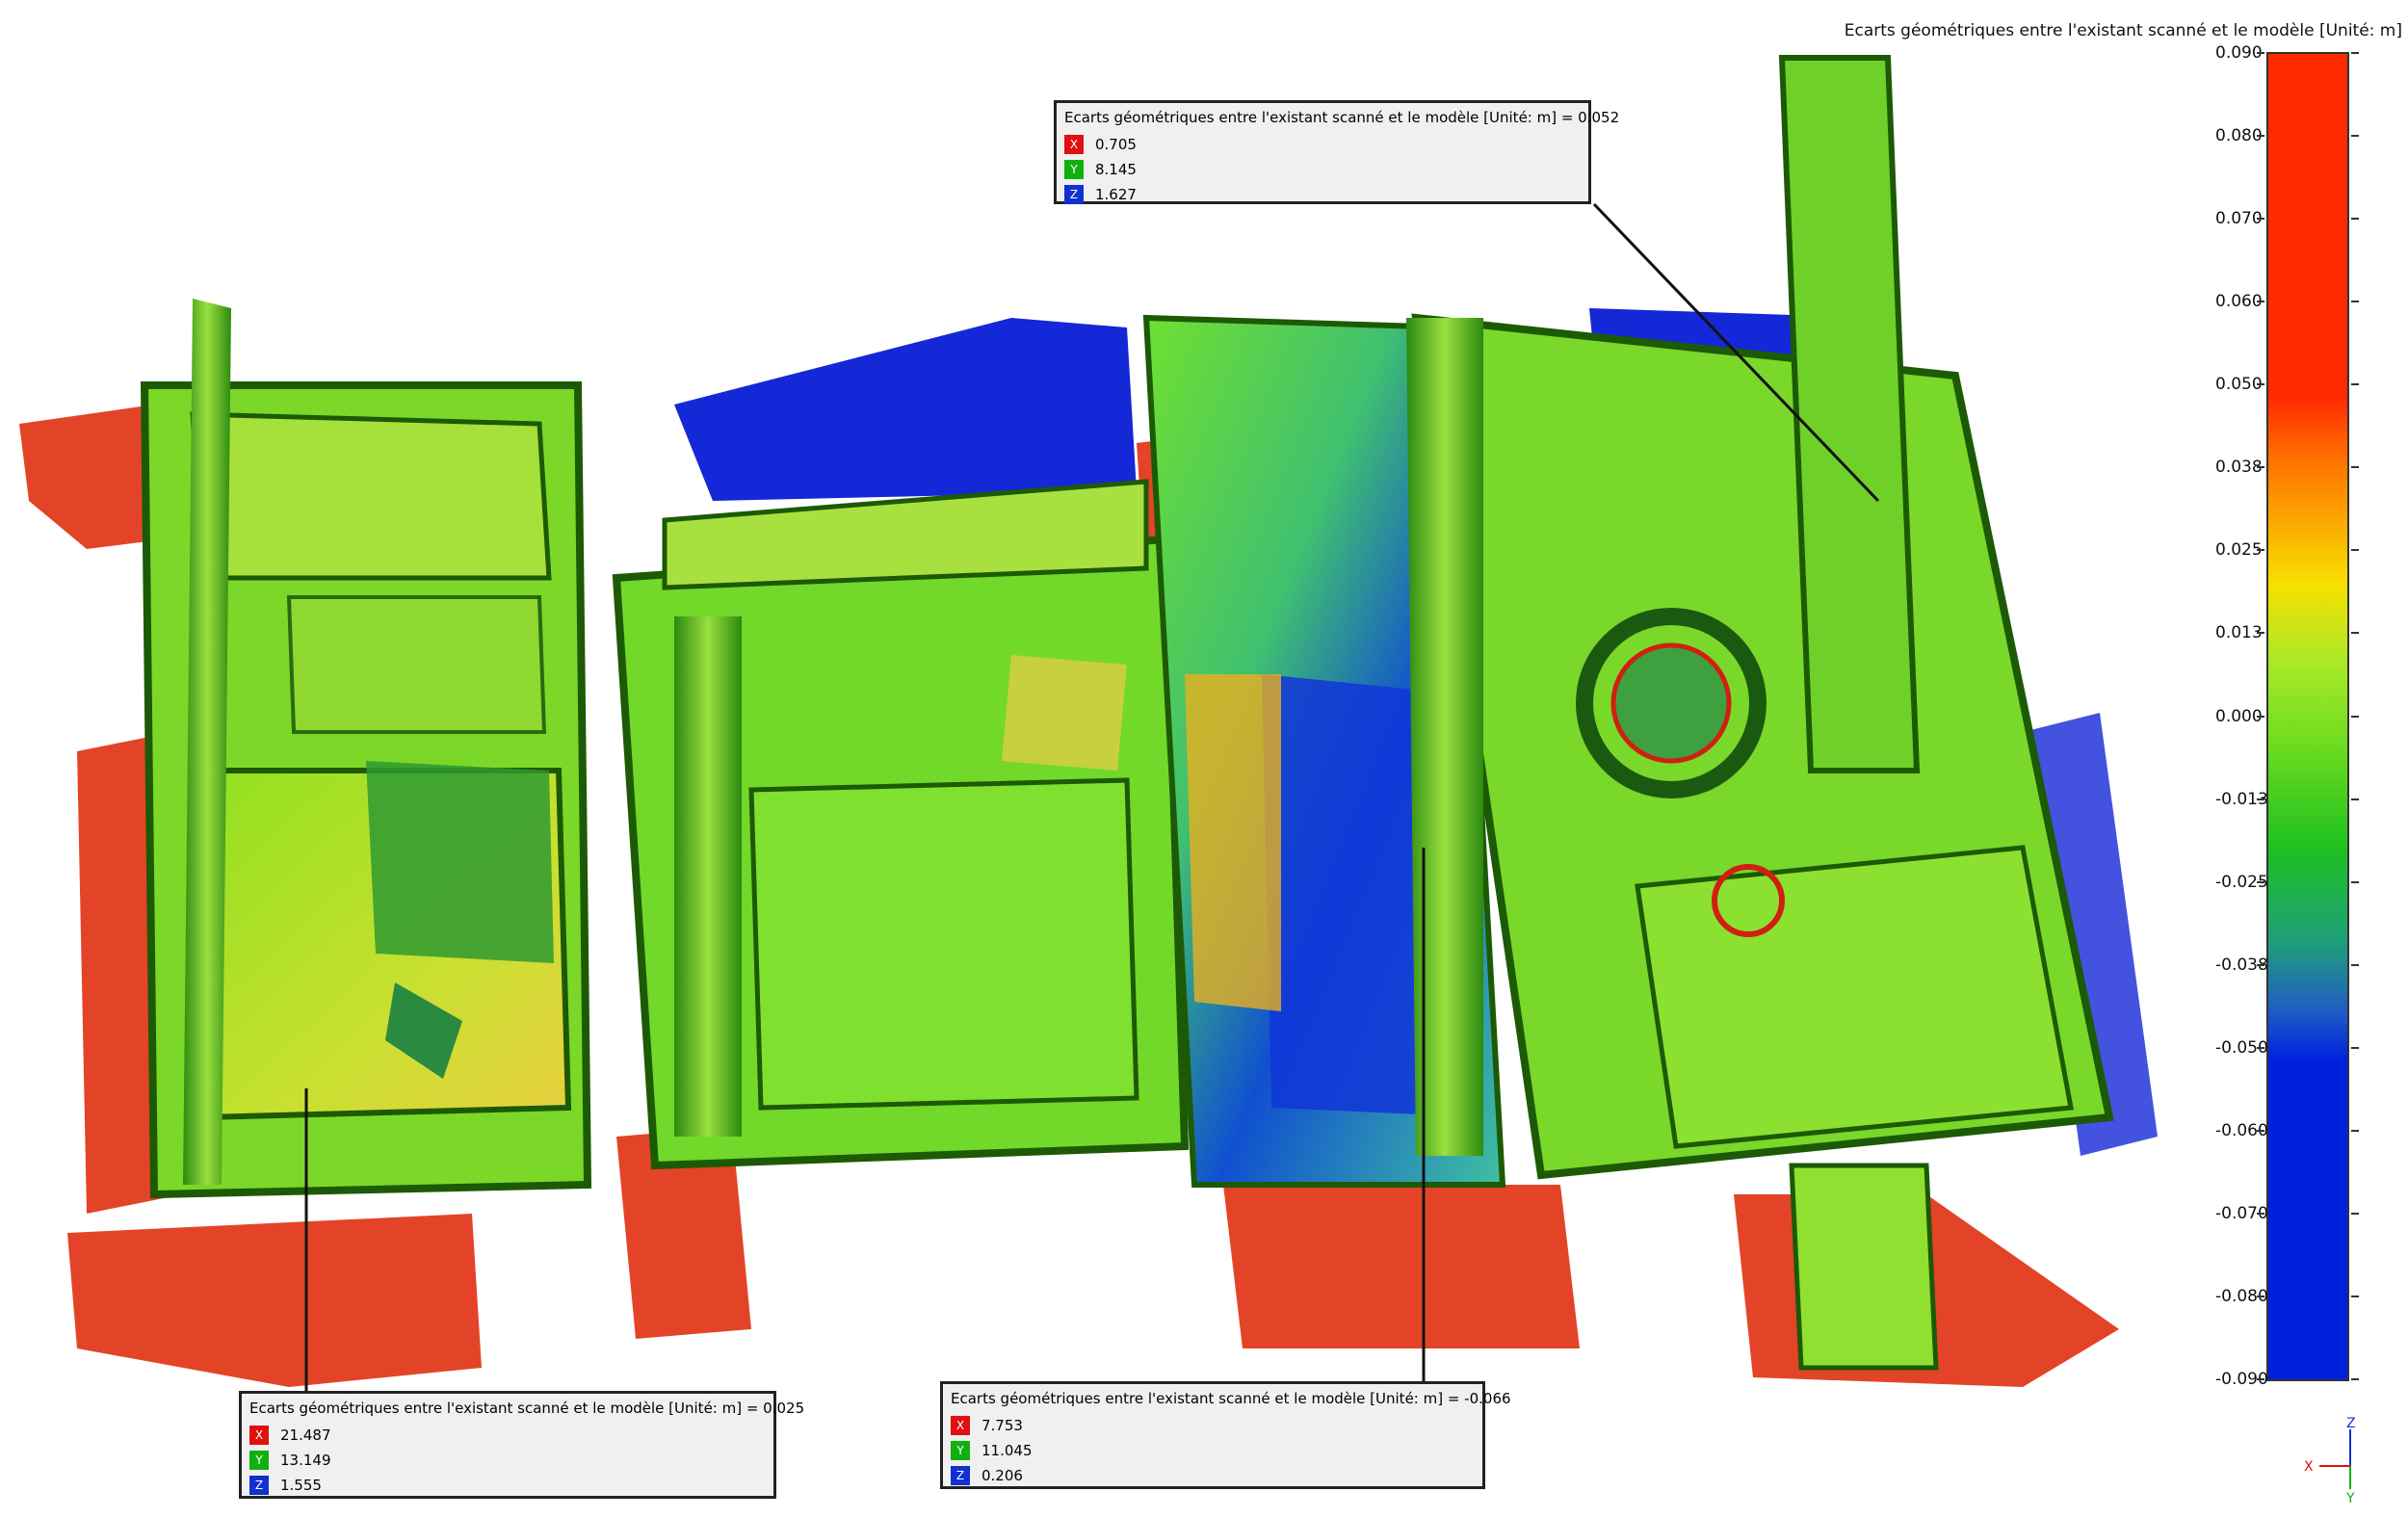  I want to click on annotation-y-row: Y 8.145, so click(1322, 169).